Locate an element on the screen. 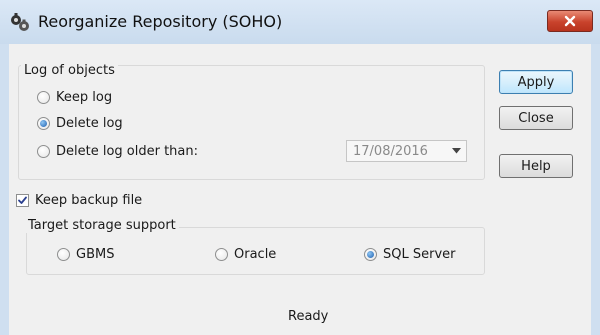 Image resolution: width=600 pixels, height=335 pixels. window-title: Reorganize Repository (SOHO) is located at coordinates (160, 21).